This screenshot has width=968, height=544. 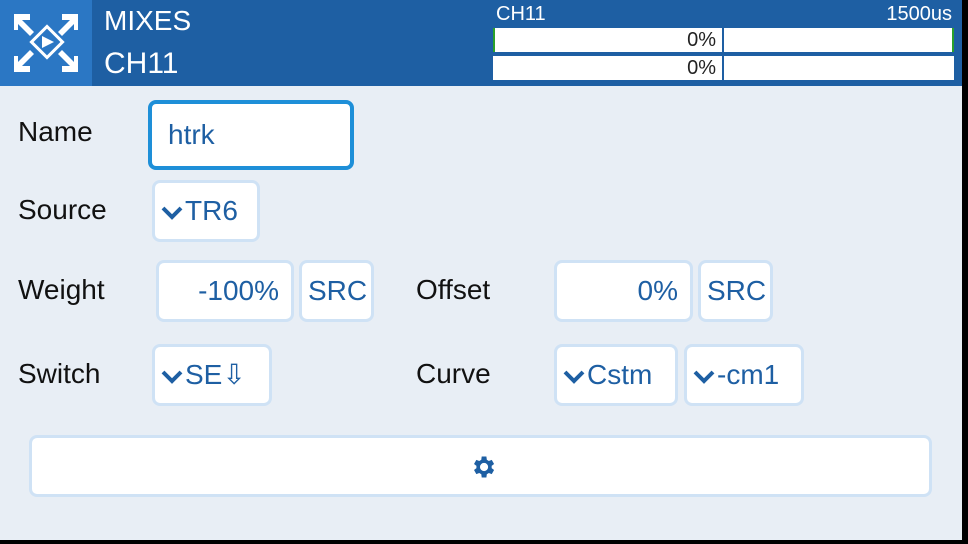 I want to click on gear-icon, so click(x=484, y=467).